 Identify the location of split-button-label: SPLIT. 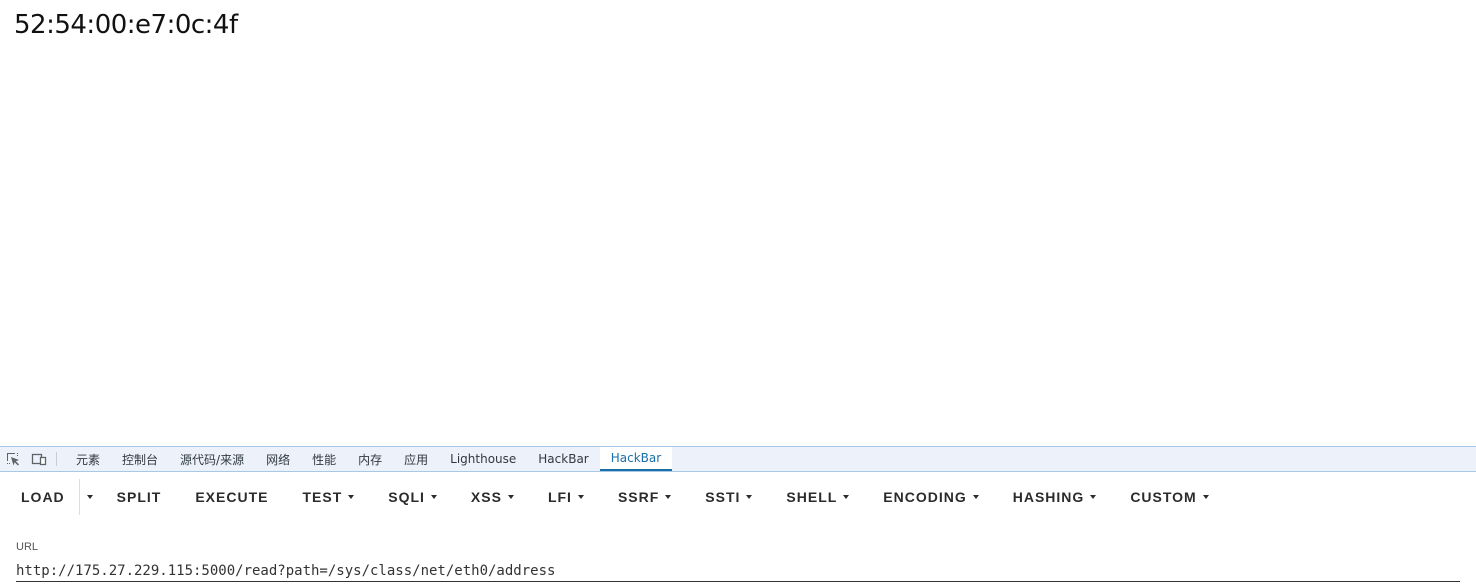
(139, 497).